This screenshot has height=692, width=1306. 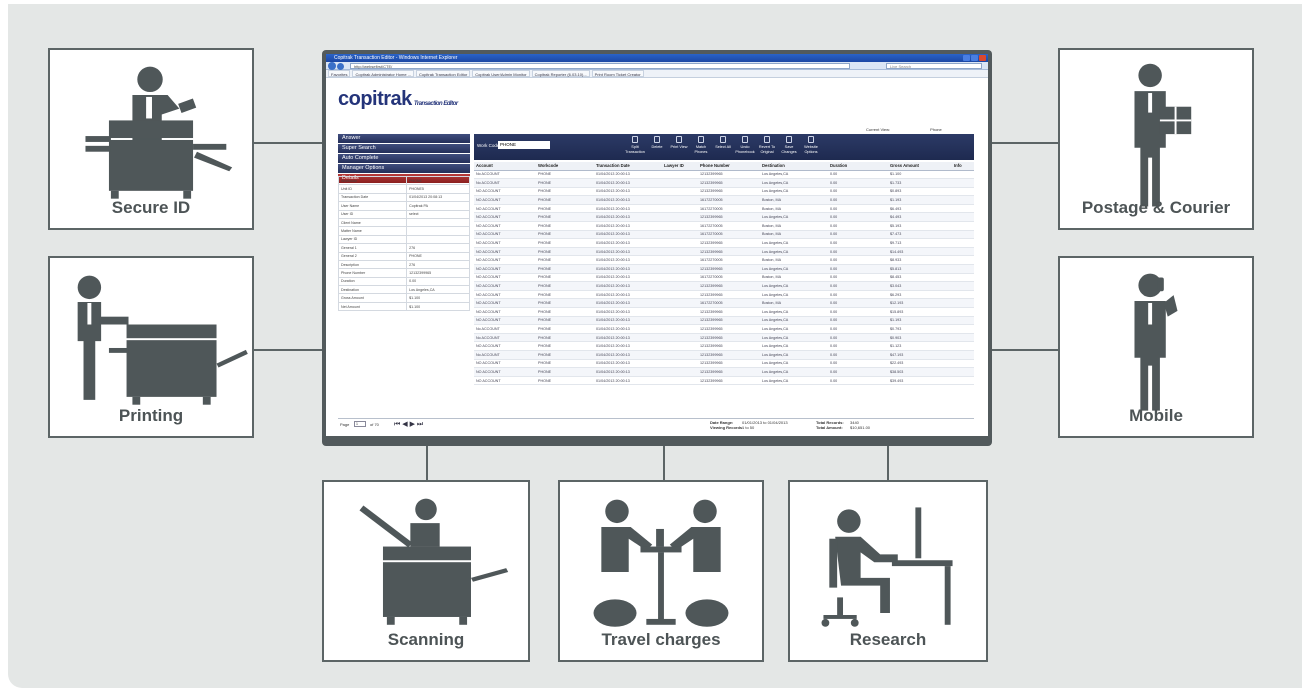 I want to click on toolbar-button: Match Phones, so click(x=701, y=145).